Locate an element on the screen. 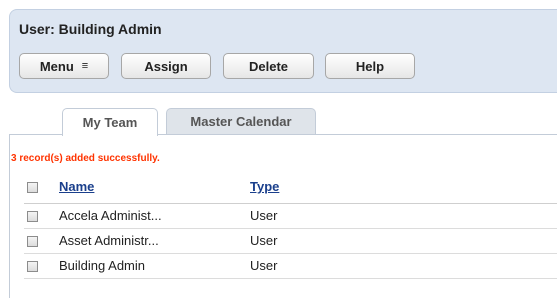 This screenshot has width=557, height=298. column-header-type: Type is located at coordinates (264, 186).